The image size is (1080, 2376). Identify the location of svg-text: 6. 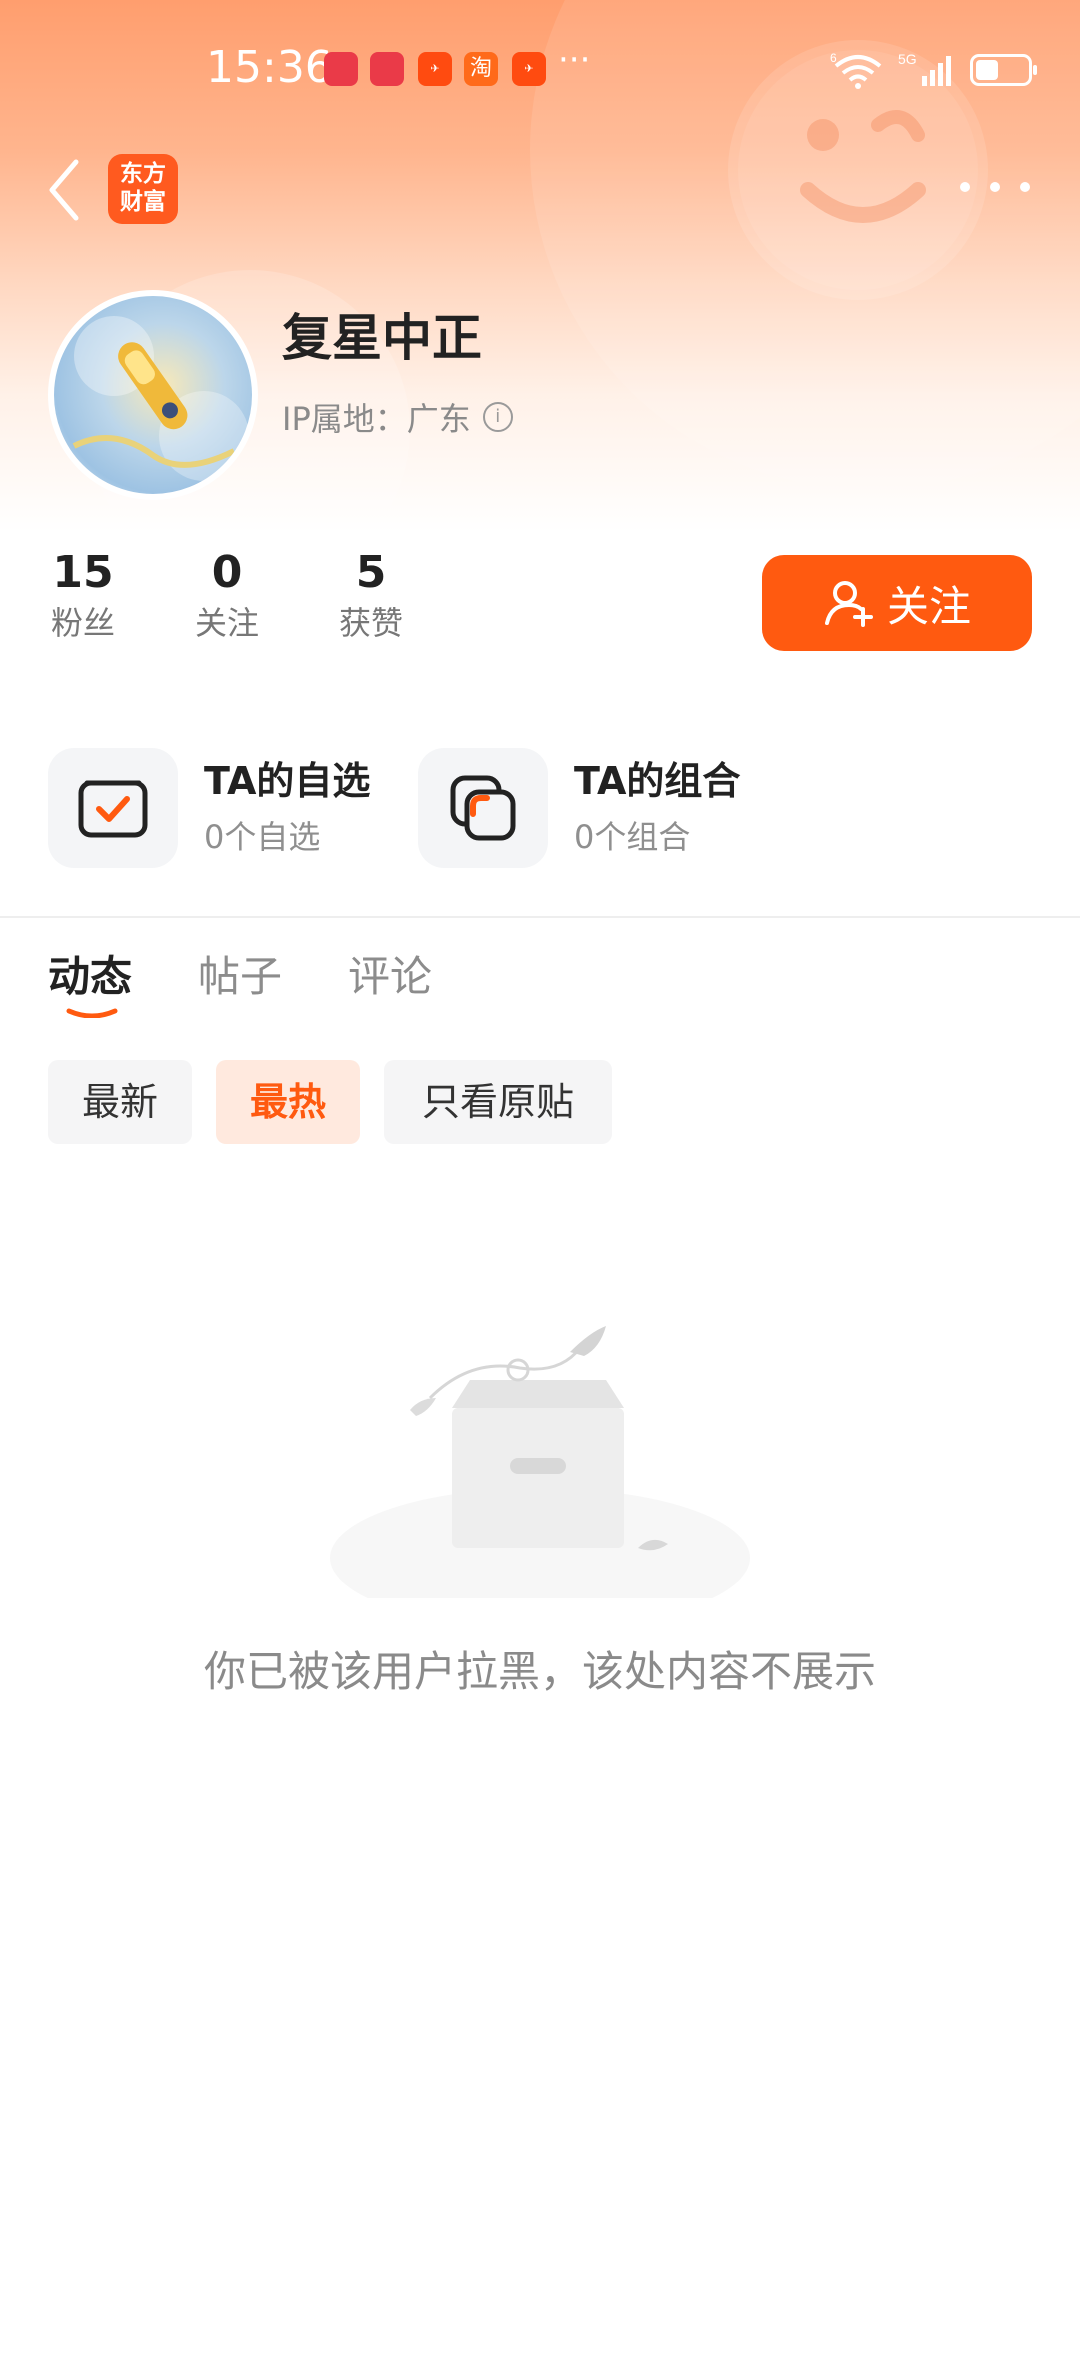
(833, 58).